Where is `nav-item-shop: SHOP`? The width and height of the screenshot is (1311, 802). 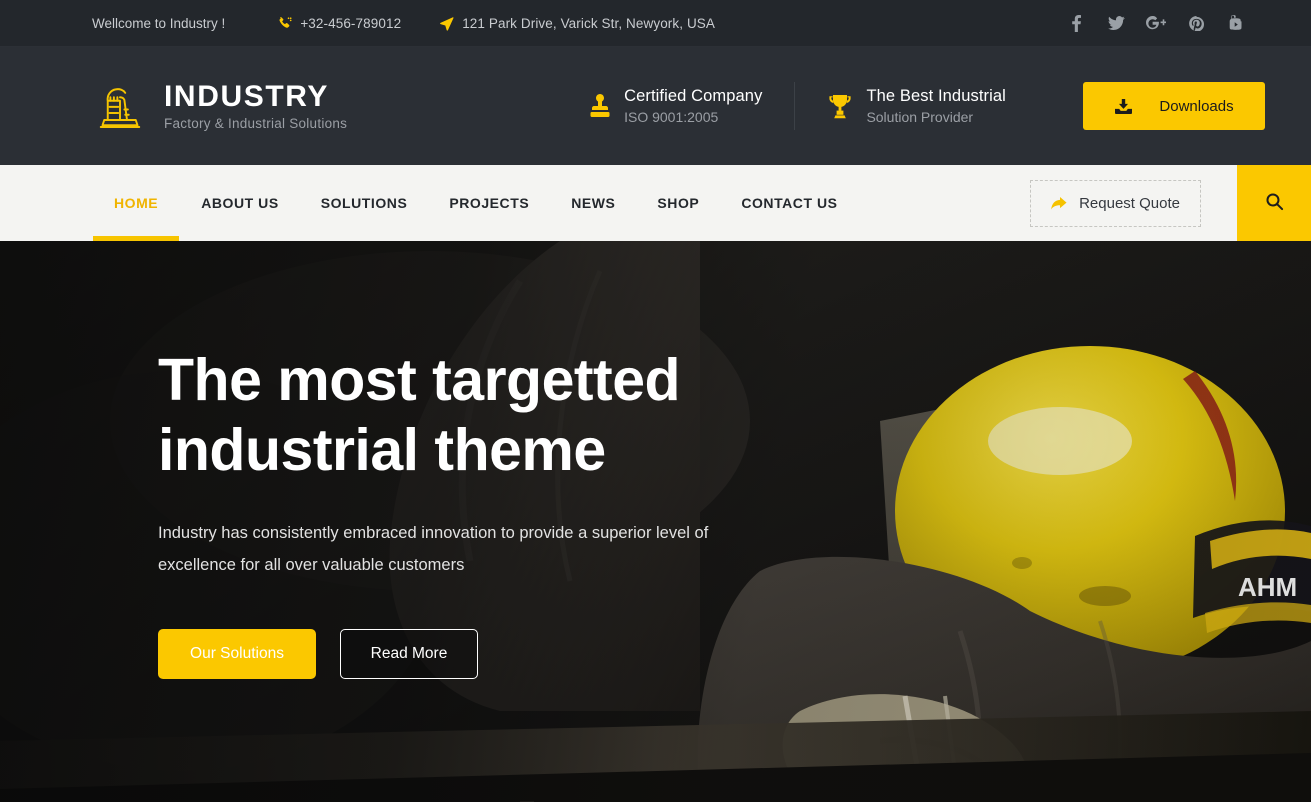 nav-item-shop: SHOP is located at coordinates (678, 203).